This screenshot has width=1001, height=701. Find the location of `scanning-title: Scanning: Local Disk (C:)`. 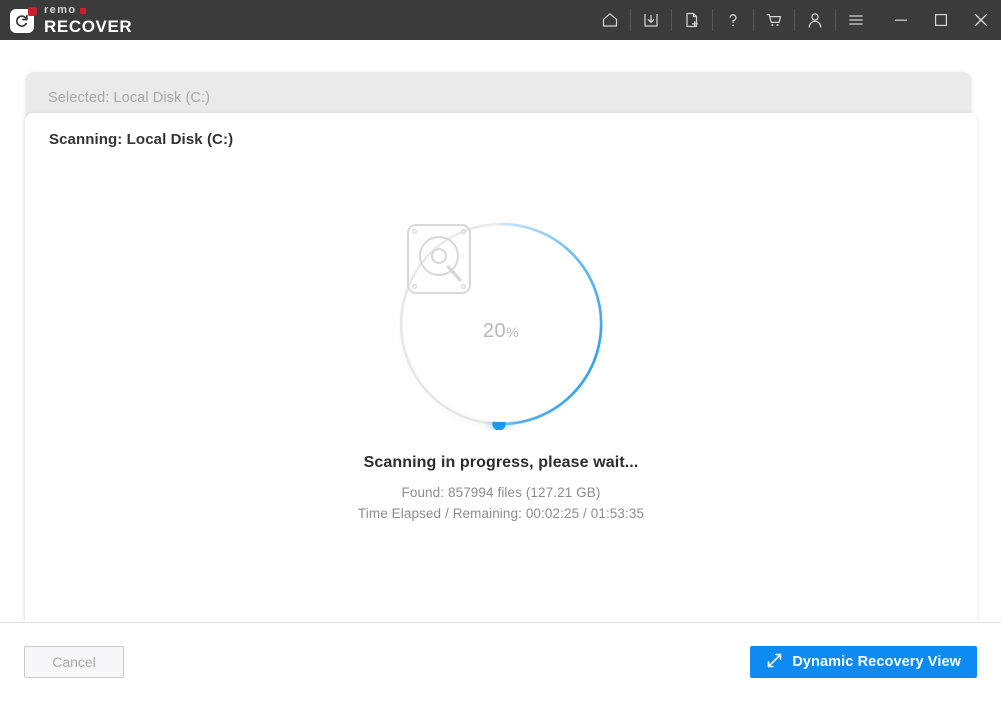

scanning-title: Scanning: Local Disk (C:) is located at coordinates (141, 139).